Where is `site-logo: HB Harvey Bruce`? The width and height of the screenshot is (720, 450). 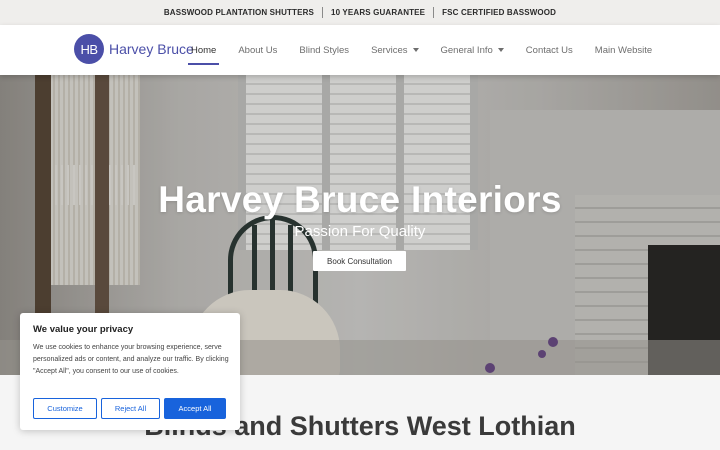
site-logo: HB Harvey Bruce is located at coordinates (134, 49).